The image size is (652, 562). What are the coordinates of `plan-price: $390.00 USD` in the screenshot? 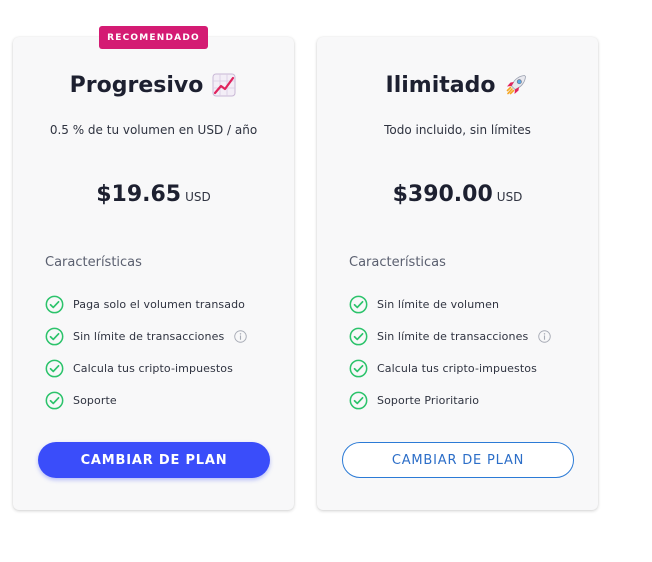 It's located at (457, 194).